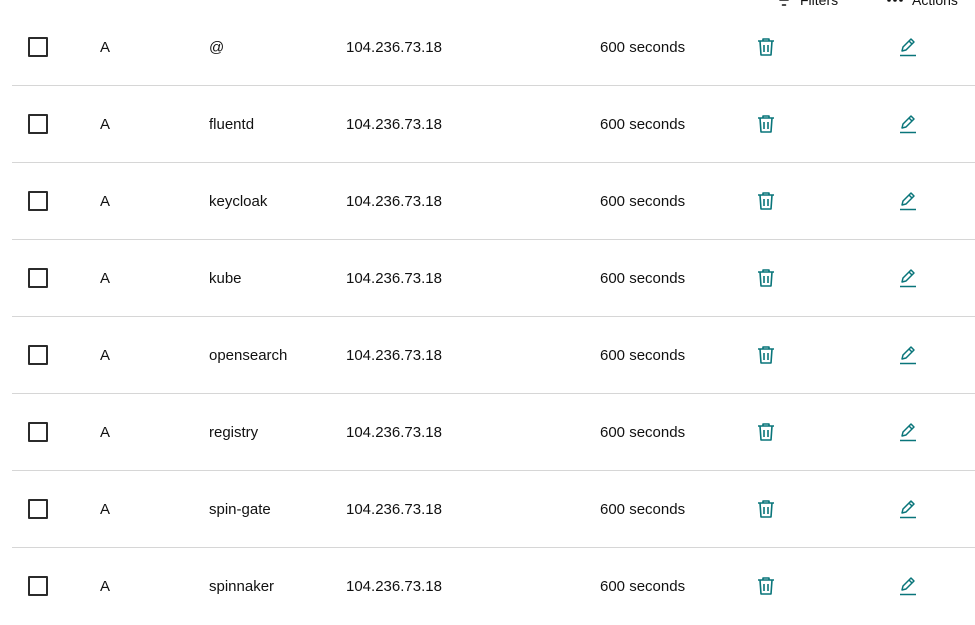  I want to click on more-horizontal-icon, so click(895, 1).